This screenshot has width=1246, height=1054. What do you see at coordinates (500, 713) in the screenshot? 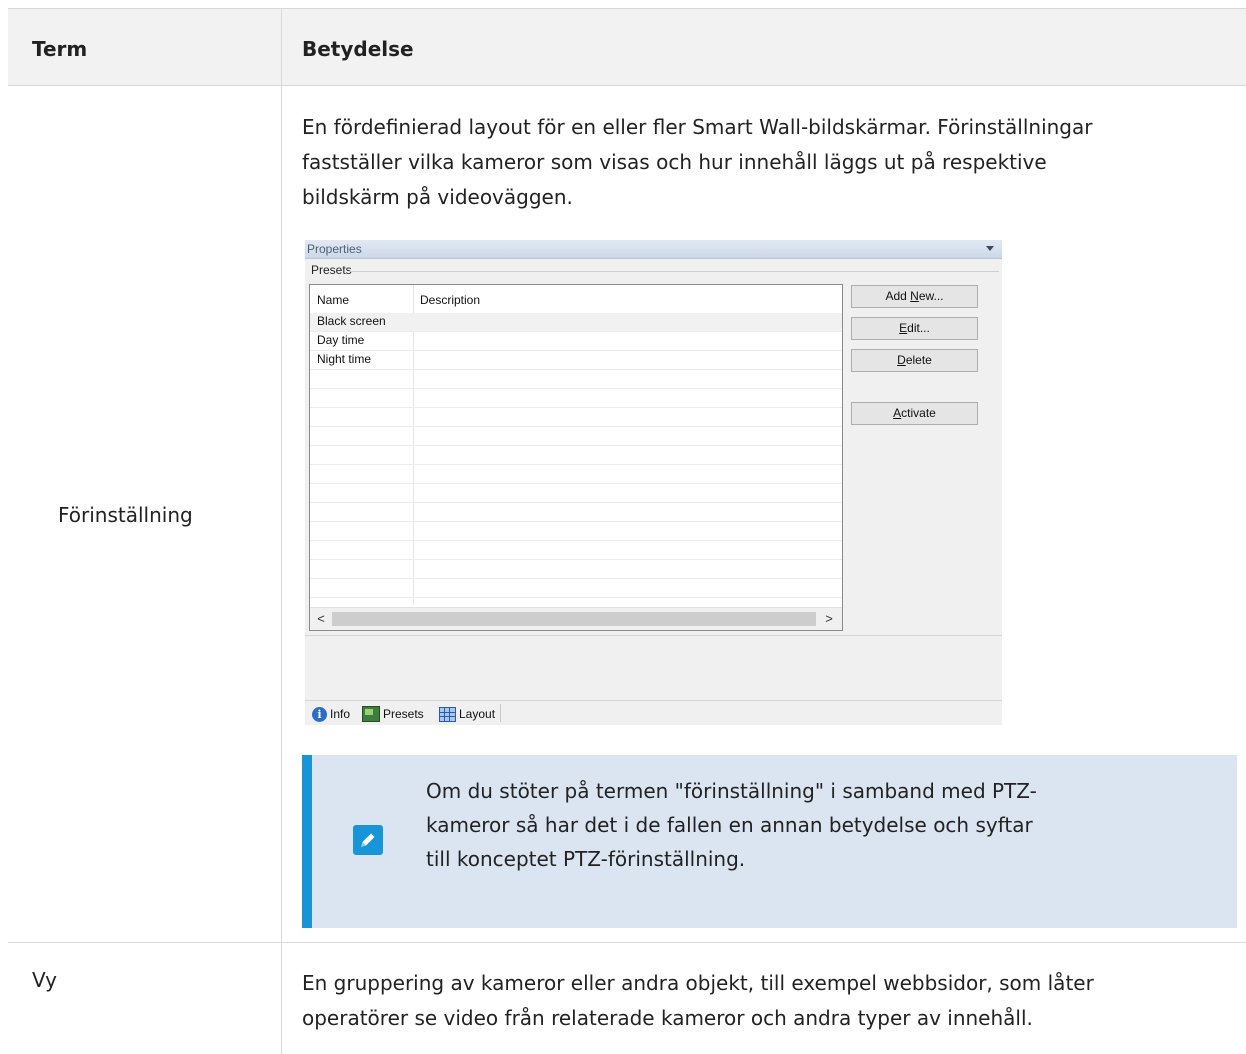
I see `tab-separator` at bounding box center [500, 713].